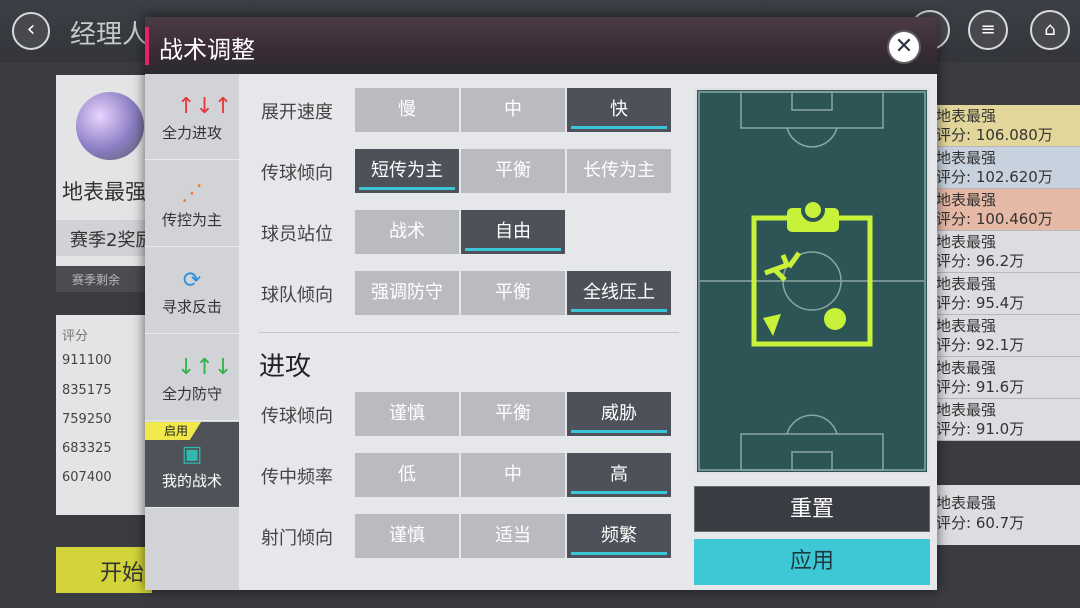 Image resolution: width=1080 pixels, height=608 pixels. Describe the element at coordinates (87, 477) in the screenshot. I see `chart-tick: 607400` at that location.